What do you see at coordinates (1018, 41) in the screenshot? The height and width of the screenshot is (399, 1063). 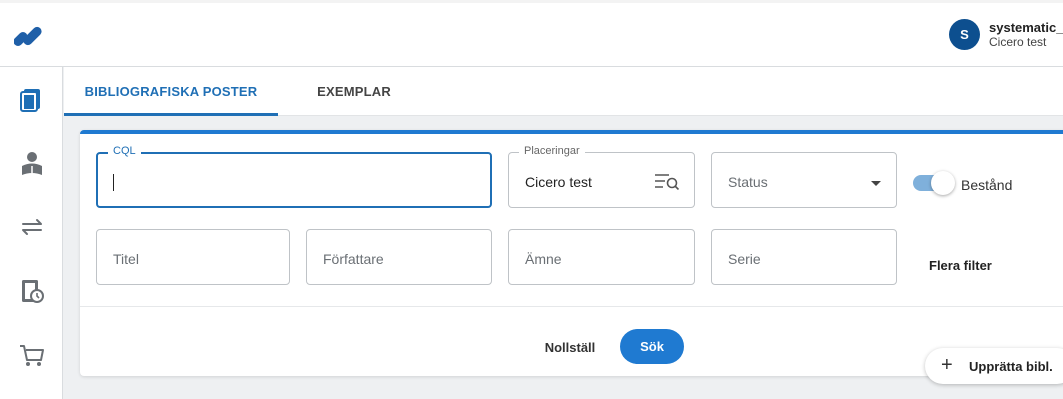 I see `user-organization: Cicero test` at bounding box center [1018, 41].